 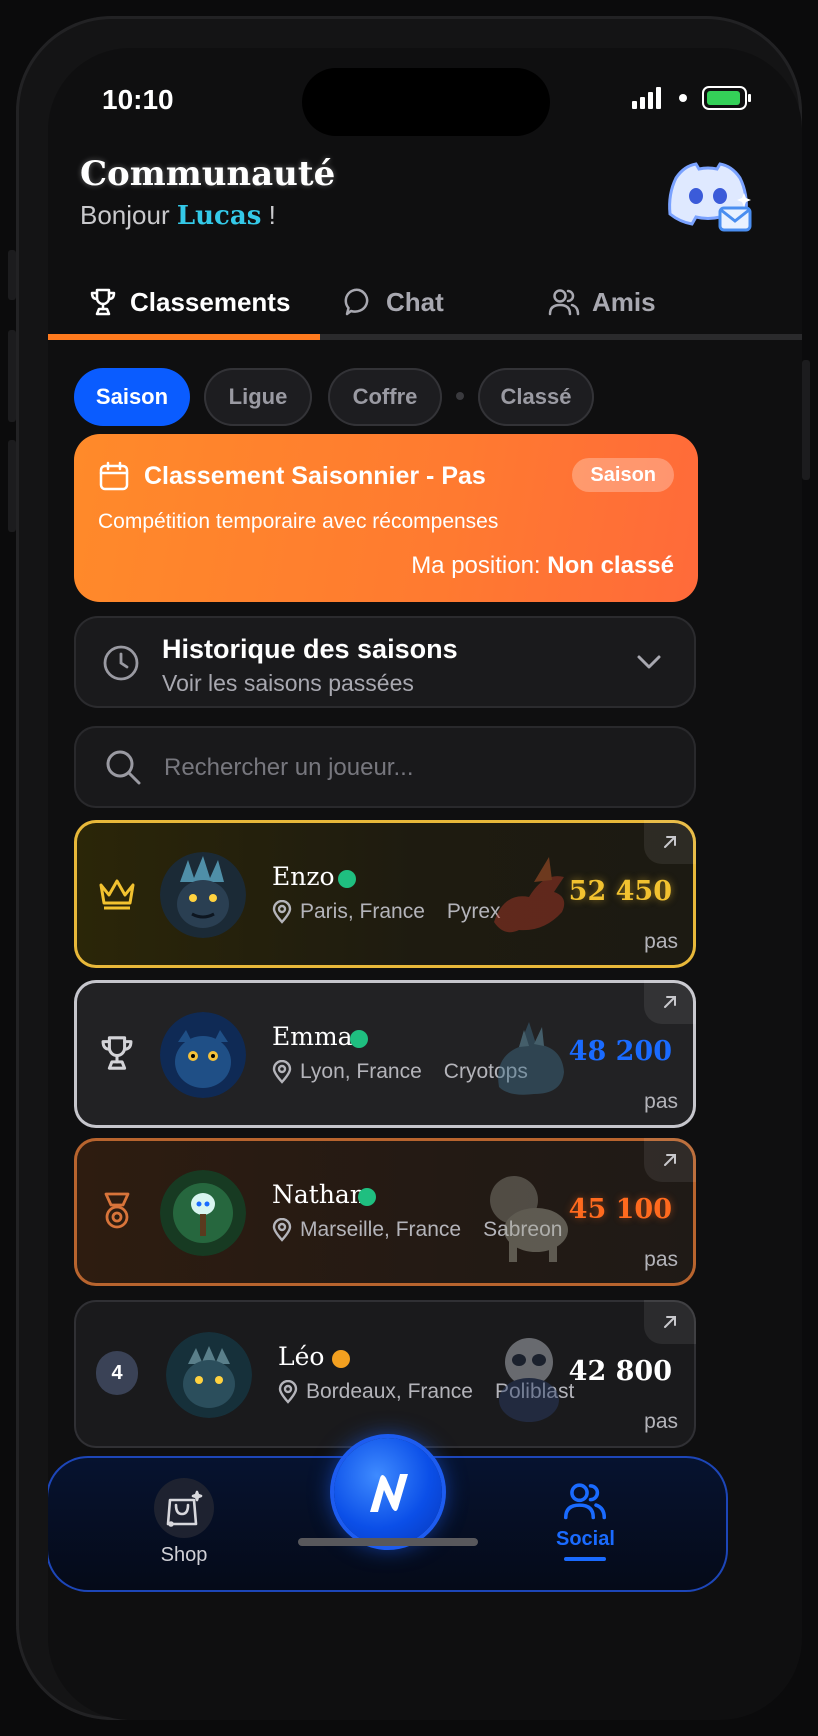 I want to click on location-text: Bordeaux, France, so click(x=389, y=1391).